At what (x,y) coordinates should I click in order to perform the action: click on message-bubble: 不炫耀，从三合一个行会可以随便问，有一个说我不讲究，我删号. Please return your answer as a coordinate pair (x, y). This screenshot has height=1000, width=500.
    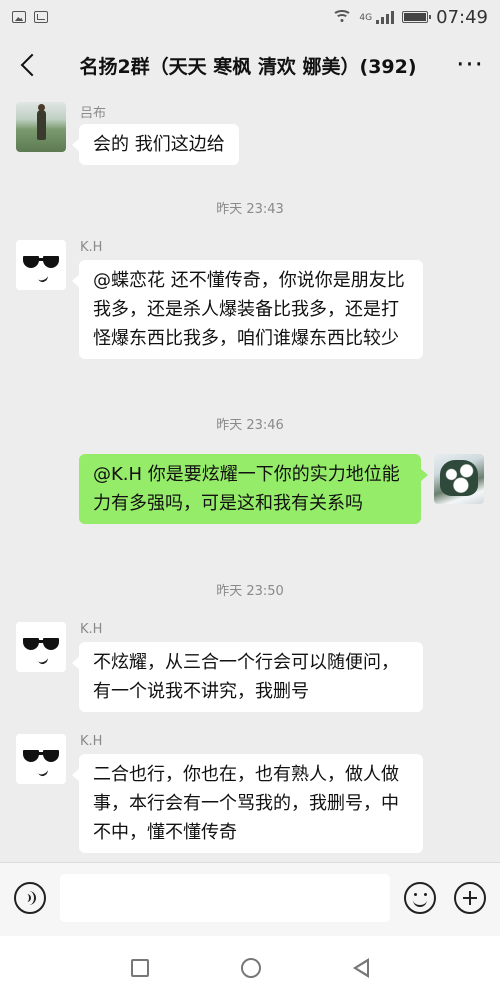
    Looking at the image, I should click on (247, 677).